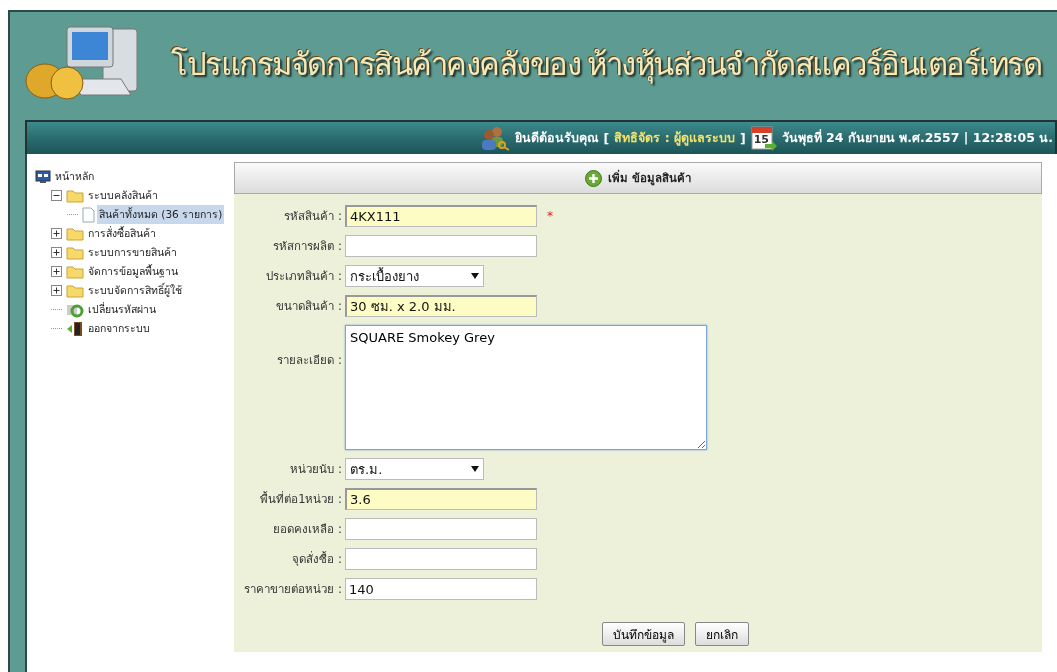 The image size is (1057, 672). I want to click on calendar-day: 15, so click(761, 139).